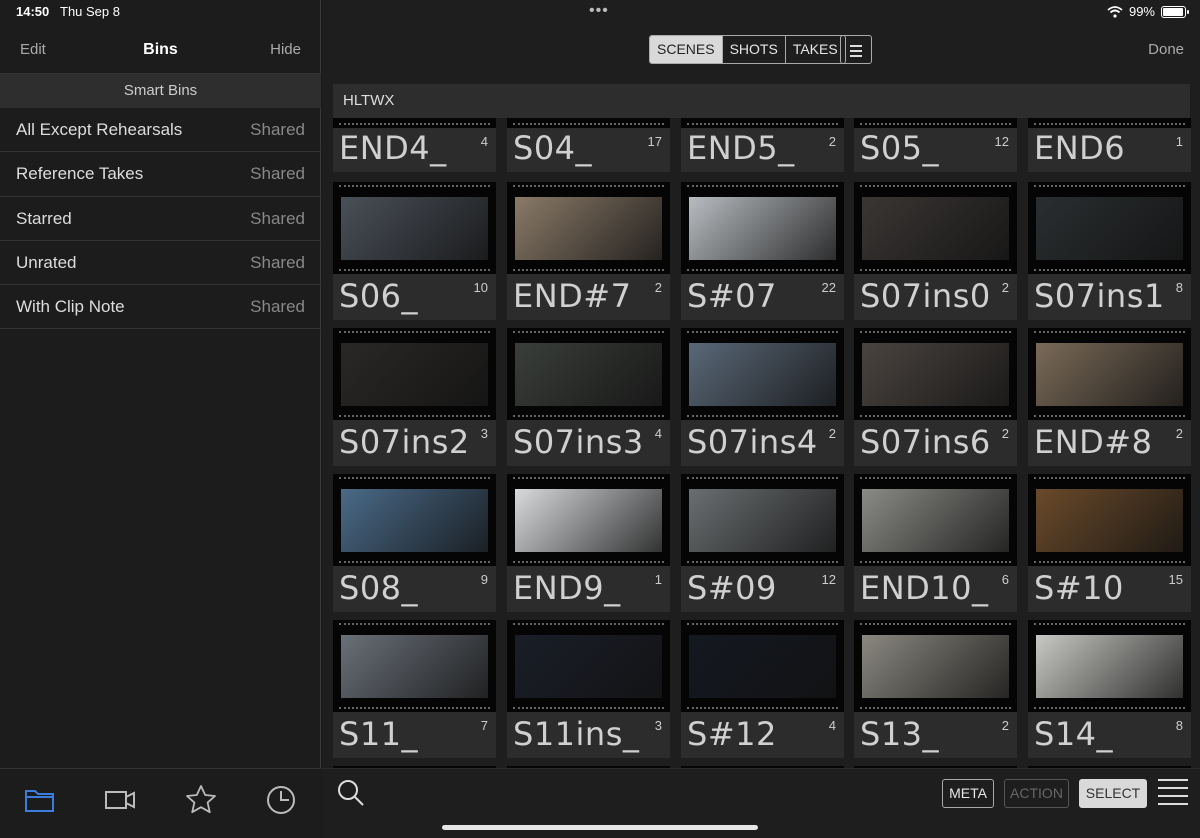 Image resolution: width=1200 pixels, height=838 pixels. I want to click on multitasking-dots: •••, so click(599, 11).